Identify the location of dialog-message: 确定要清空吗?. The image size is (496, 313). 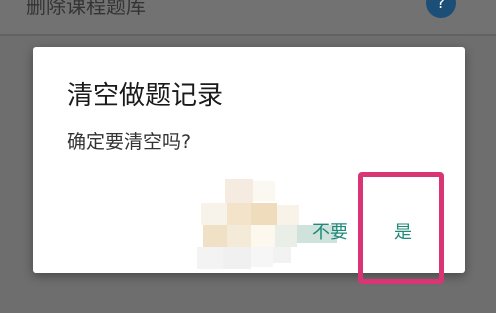
(129, 142).